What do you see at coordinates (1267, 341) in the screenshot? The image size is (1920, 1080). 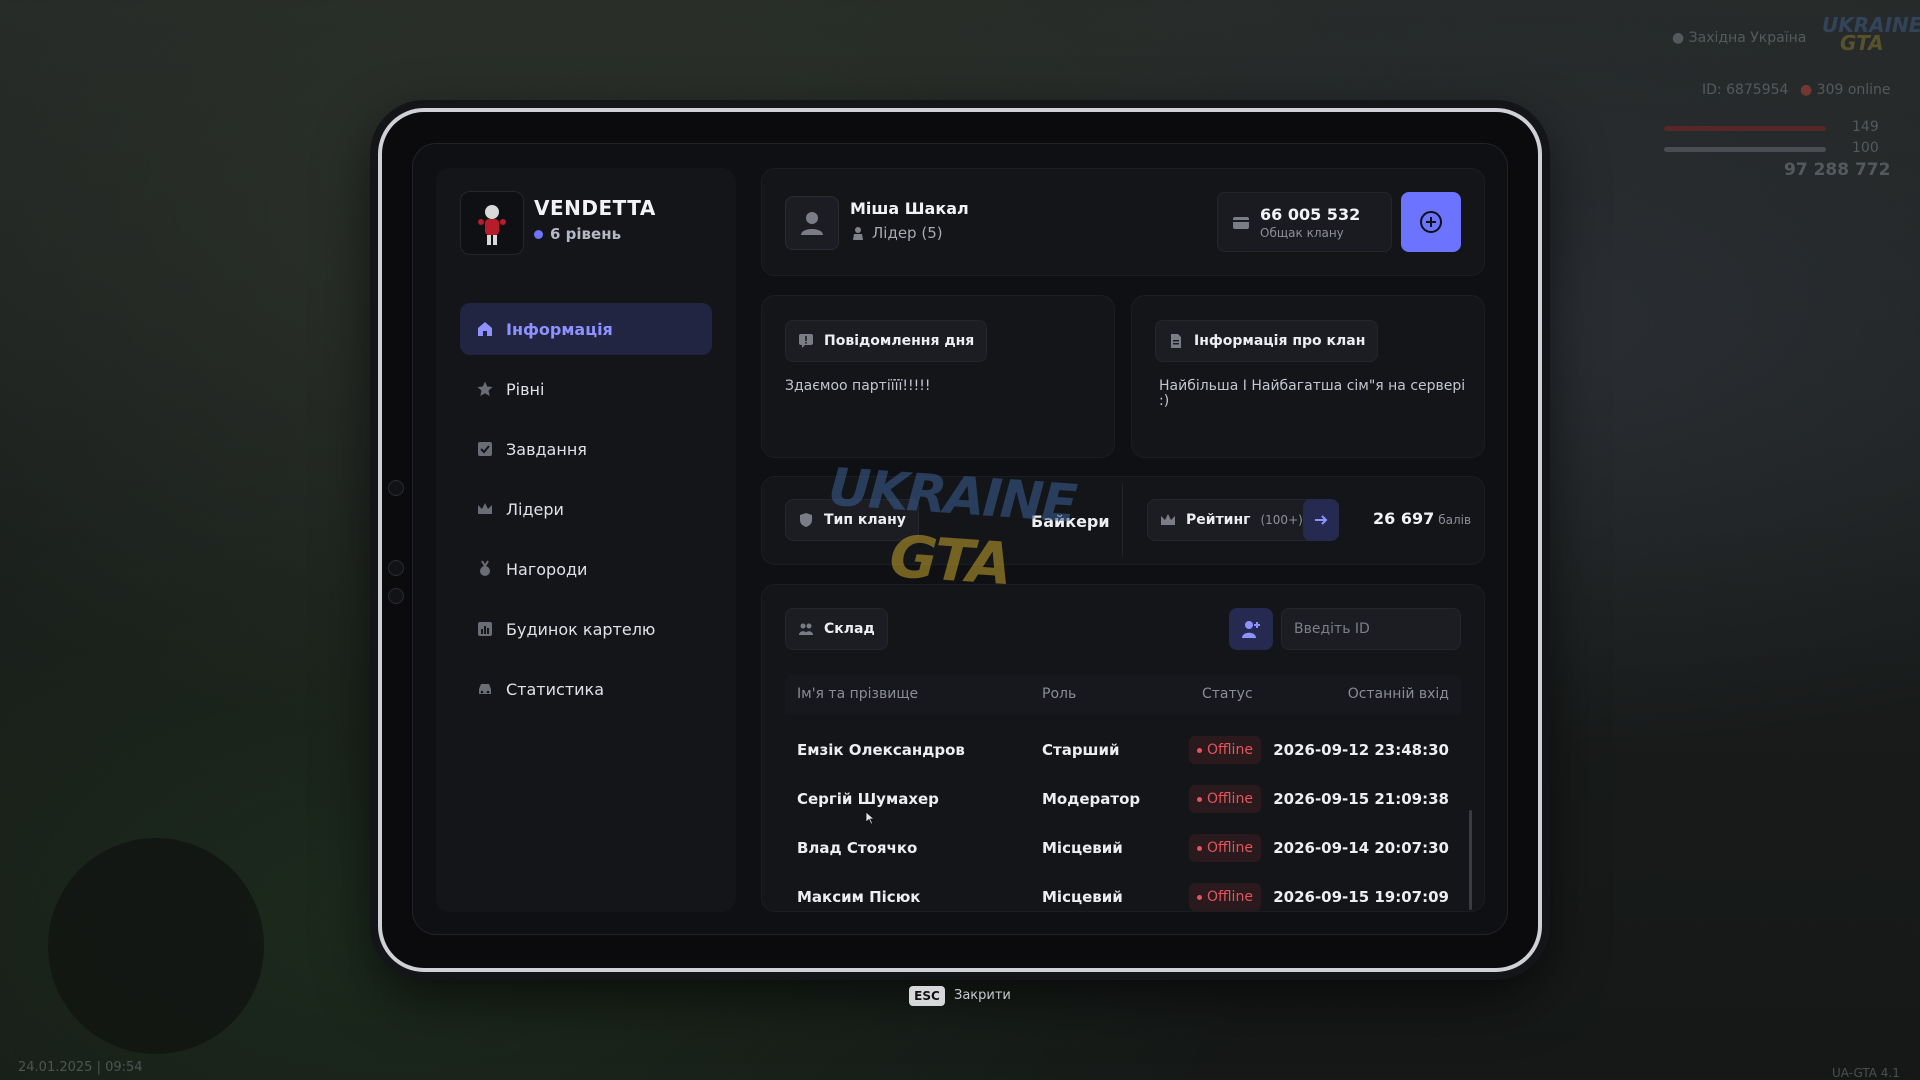 I see `clan-info-title: Інформація про клан` at bounding box center [1267, 341].